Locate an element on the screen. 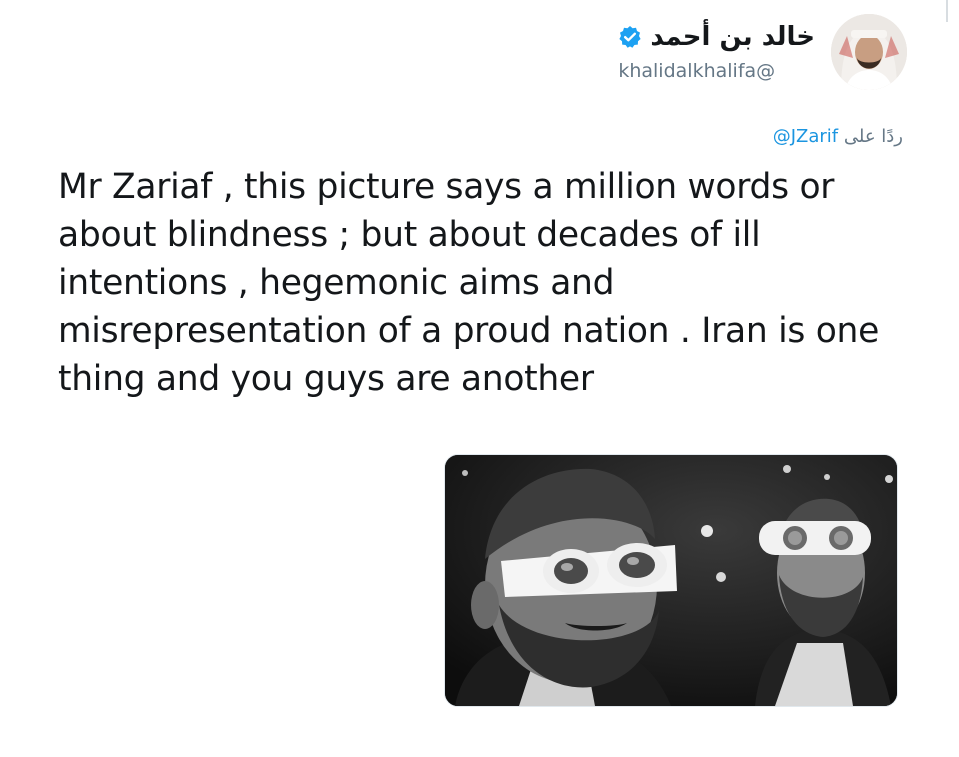 This screenshot has height=757, width=959. tweet-header: خالد بن أحمد @khalidalkhalifa is located at coordinates (762, 52).